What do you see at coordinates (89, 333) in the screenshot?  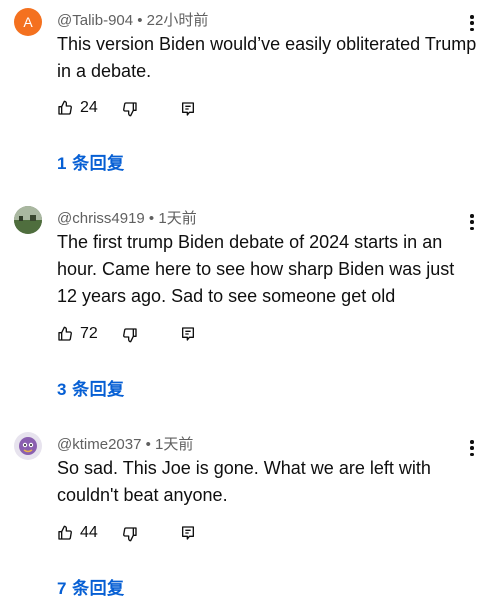 I see `like-count: 72` at bounding box center [89, 333].